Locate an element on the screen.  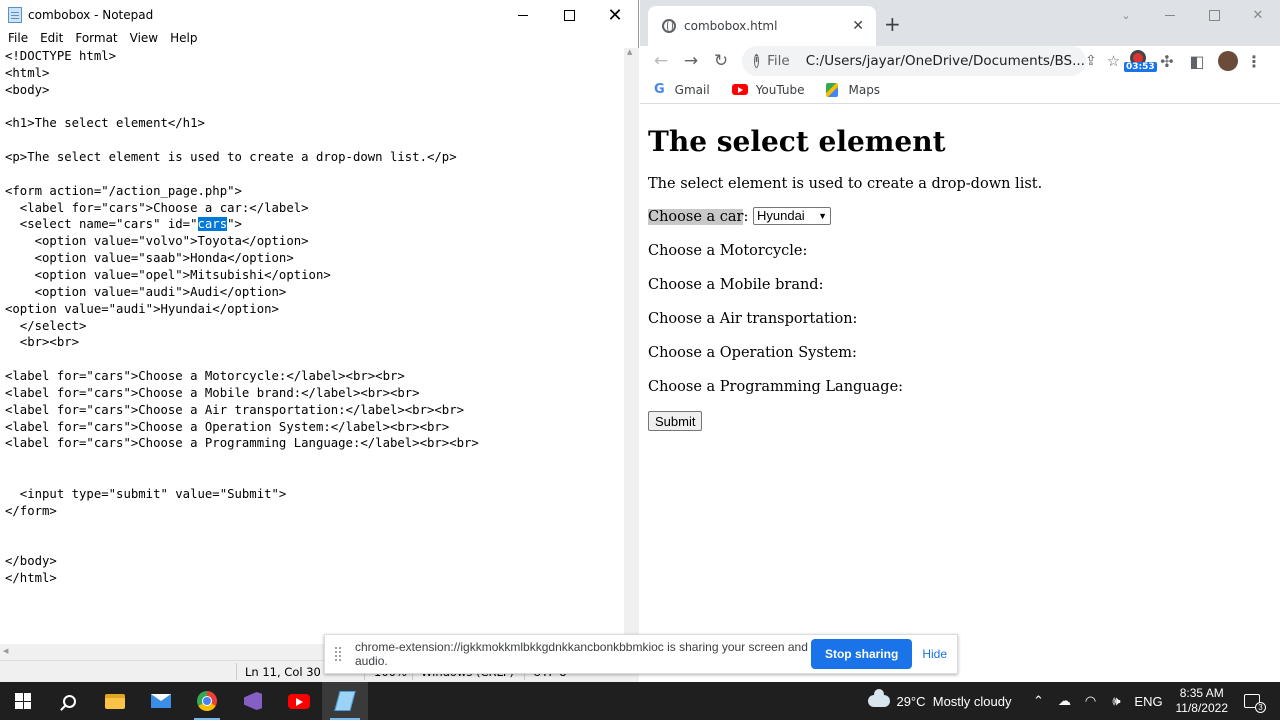
toolbar-right-icons: 03:53 ✣ ◧ ⋮ is located at coordinates (1194, 61).